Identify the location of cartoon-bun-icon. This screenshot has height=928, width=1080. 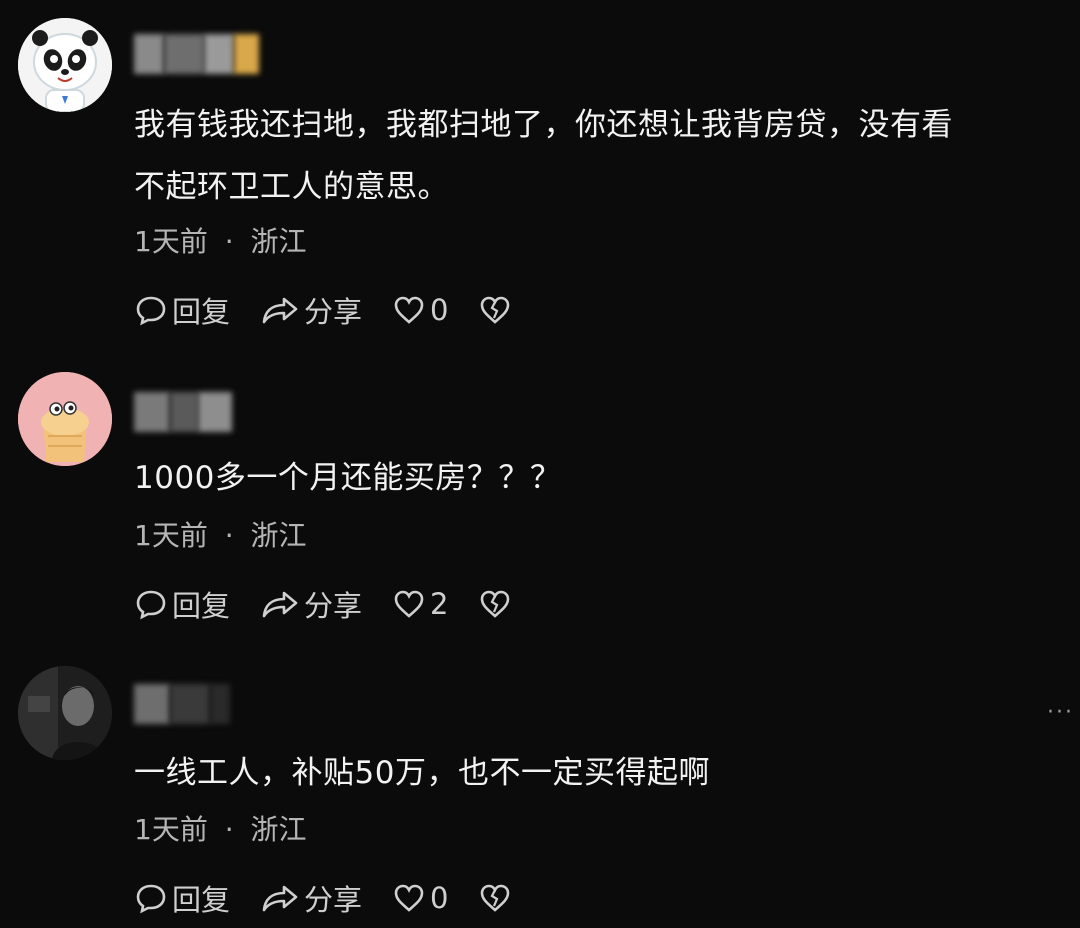
(65, 419).